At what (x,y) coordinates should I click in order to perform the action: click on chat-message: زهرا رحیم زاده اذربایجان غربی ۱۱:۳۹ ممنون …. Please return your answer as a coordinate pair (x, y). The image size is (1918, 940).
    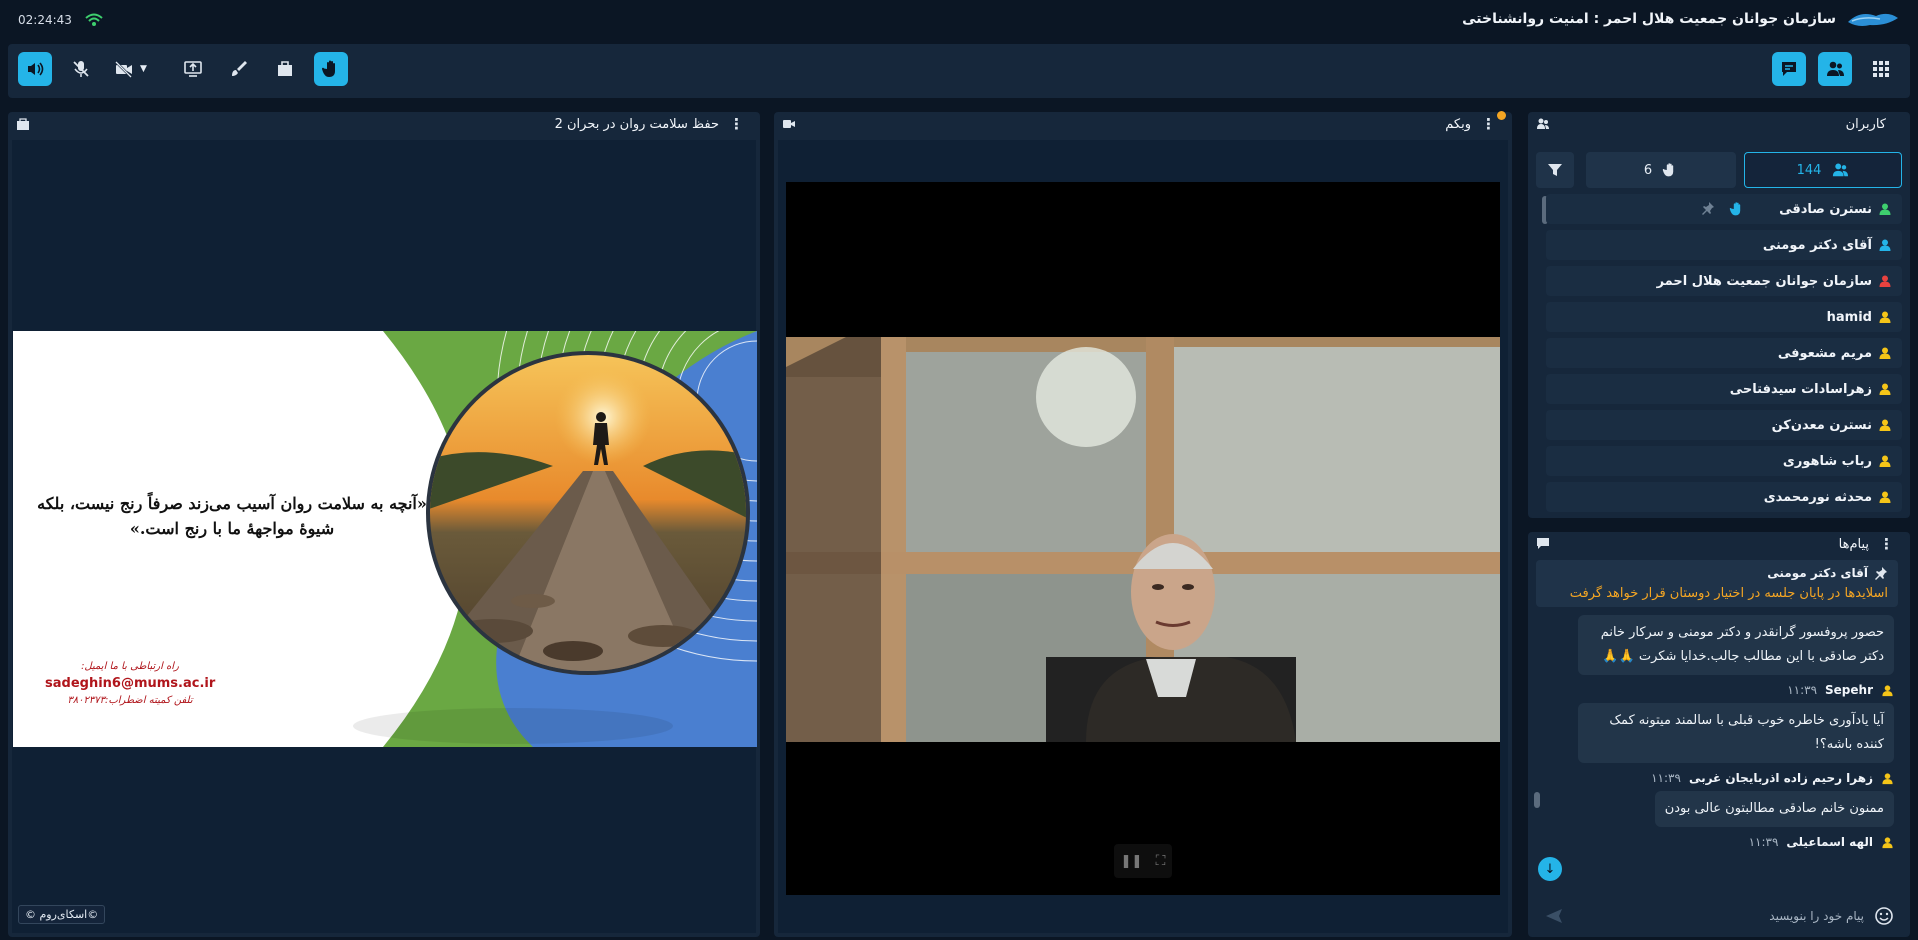
    Looking at the image, I should click on (1719, 799).